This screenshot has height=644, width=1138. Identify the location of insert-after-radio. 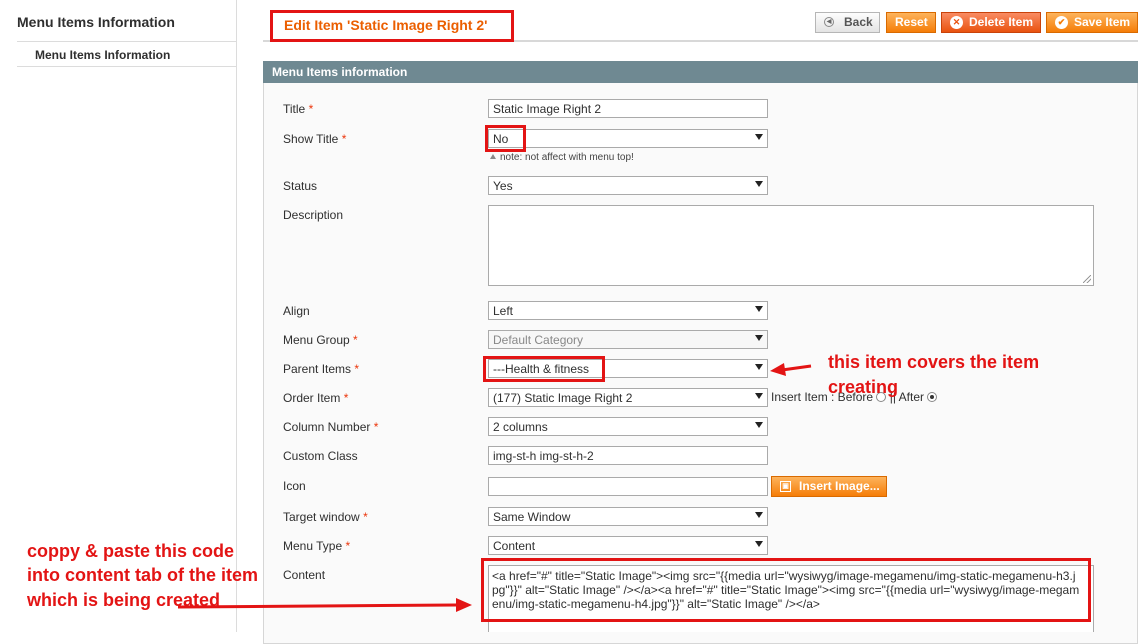
(932, 397).